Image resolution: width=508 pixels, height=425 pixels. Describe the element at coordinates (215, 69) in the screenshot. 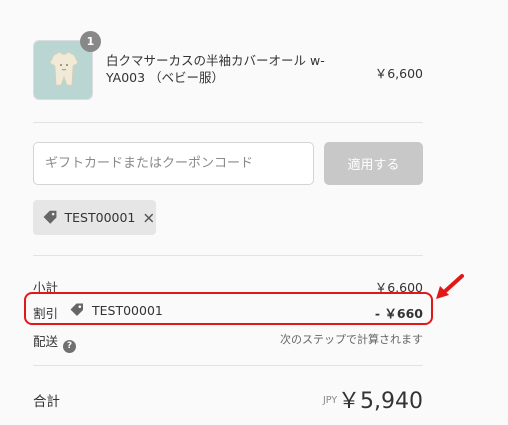

I see `product-name: 白クマサーカスの半袖カバーオール w-YA003 （ベビー服）` at that location.